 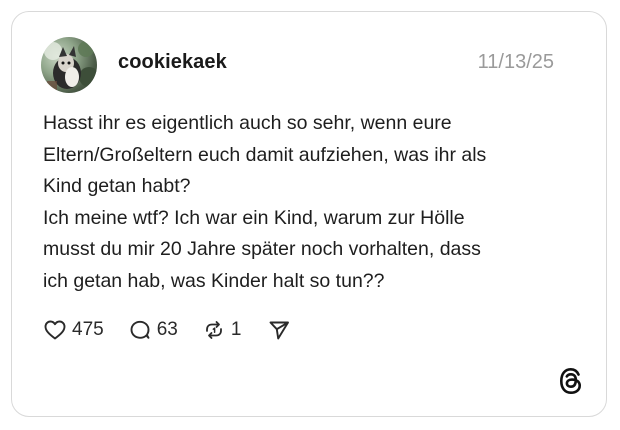 I want to click on action-bar: 475 63 1, so click(x=167, y=330).